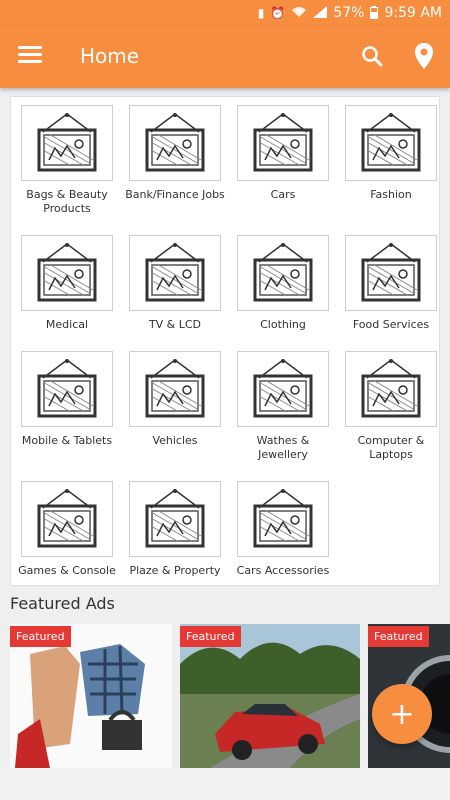  What do you see at coordinates (391, 447) in the screenshot?
I see `category-label: Computer & Laptops` at bounding box center [391, 447].